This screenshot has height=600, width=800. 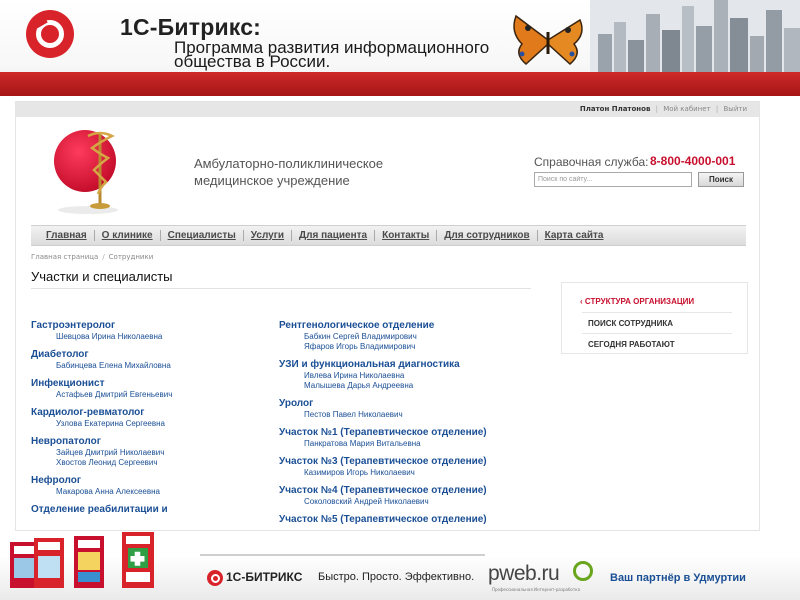 I want to click on sidebar-item-today-working: СЕГОДНЯ РАБОТАЮТ, so click(x=631, y=344).